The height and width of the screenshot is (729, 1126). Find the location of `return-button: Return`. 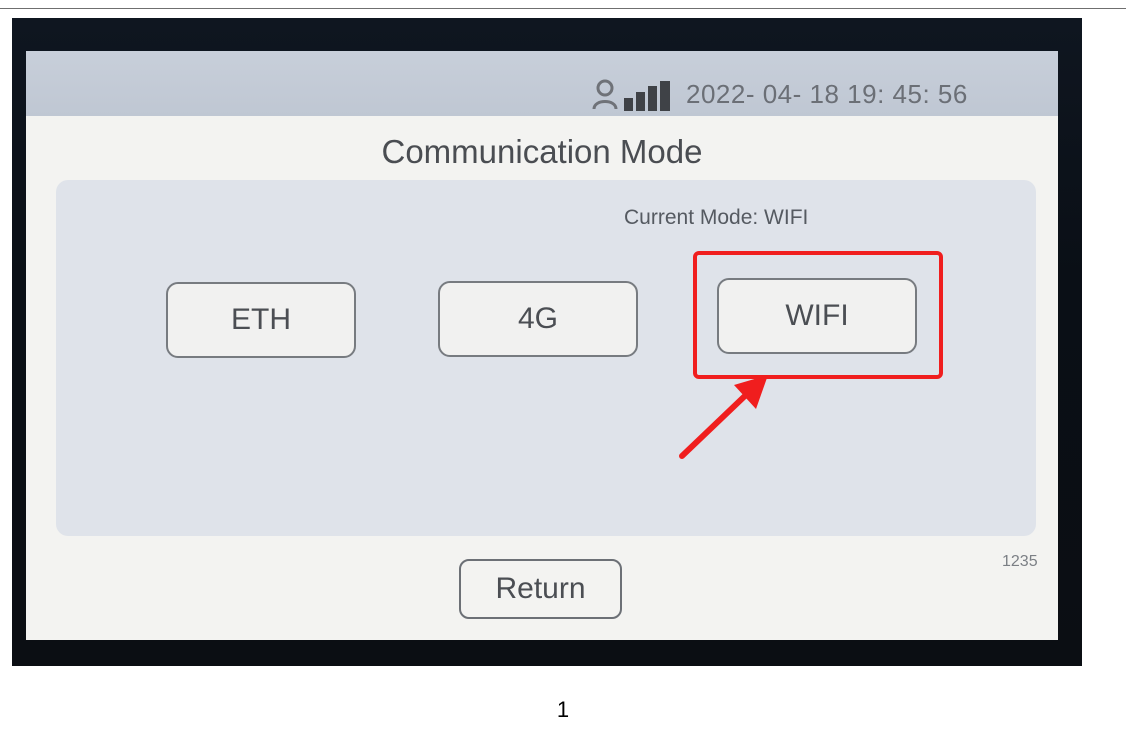

return-button: Return is located at coordinates (540, 589).